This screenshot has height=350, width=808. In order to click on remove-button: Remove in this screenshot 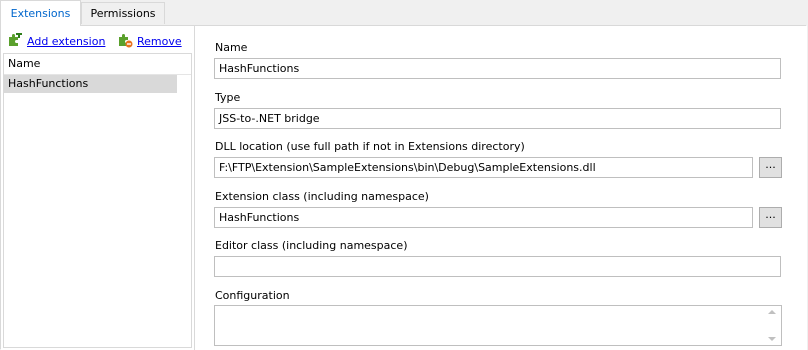, I will do `click(149, 41)`.